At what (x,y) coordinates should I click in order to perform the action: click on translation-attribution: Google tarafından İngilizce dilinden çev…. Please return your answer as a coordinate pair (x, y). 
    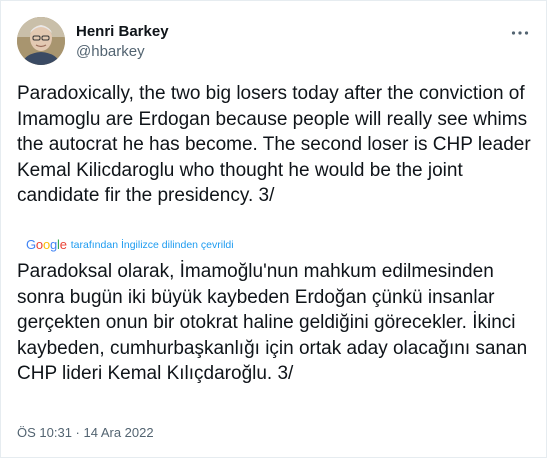
    Looking at the image, I should click on (130, 245).